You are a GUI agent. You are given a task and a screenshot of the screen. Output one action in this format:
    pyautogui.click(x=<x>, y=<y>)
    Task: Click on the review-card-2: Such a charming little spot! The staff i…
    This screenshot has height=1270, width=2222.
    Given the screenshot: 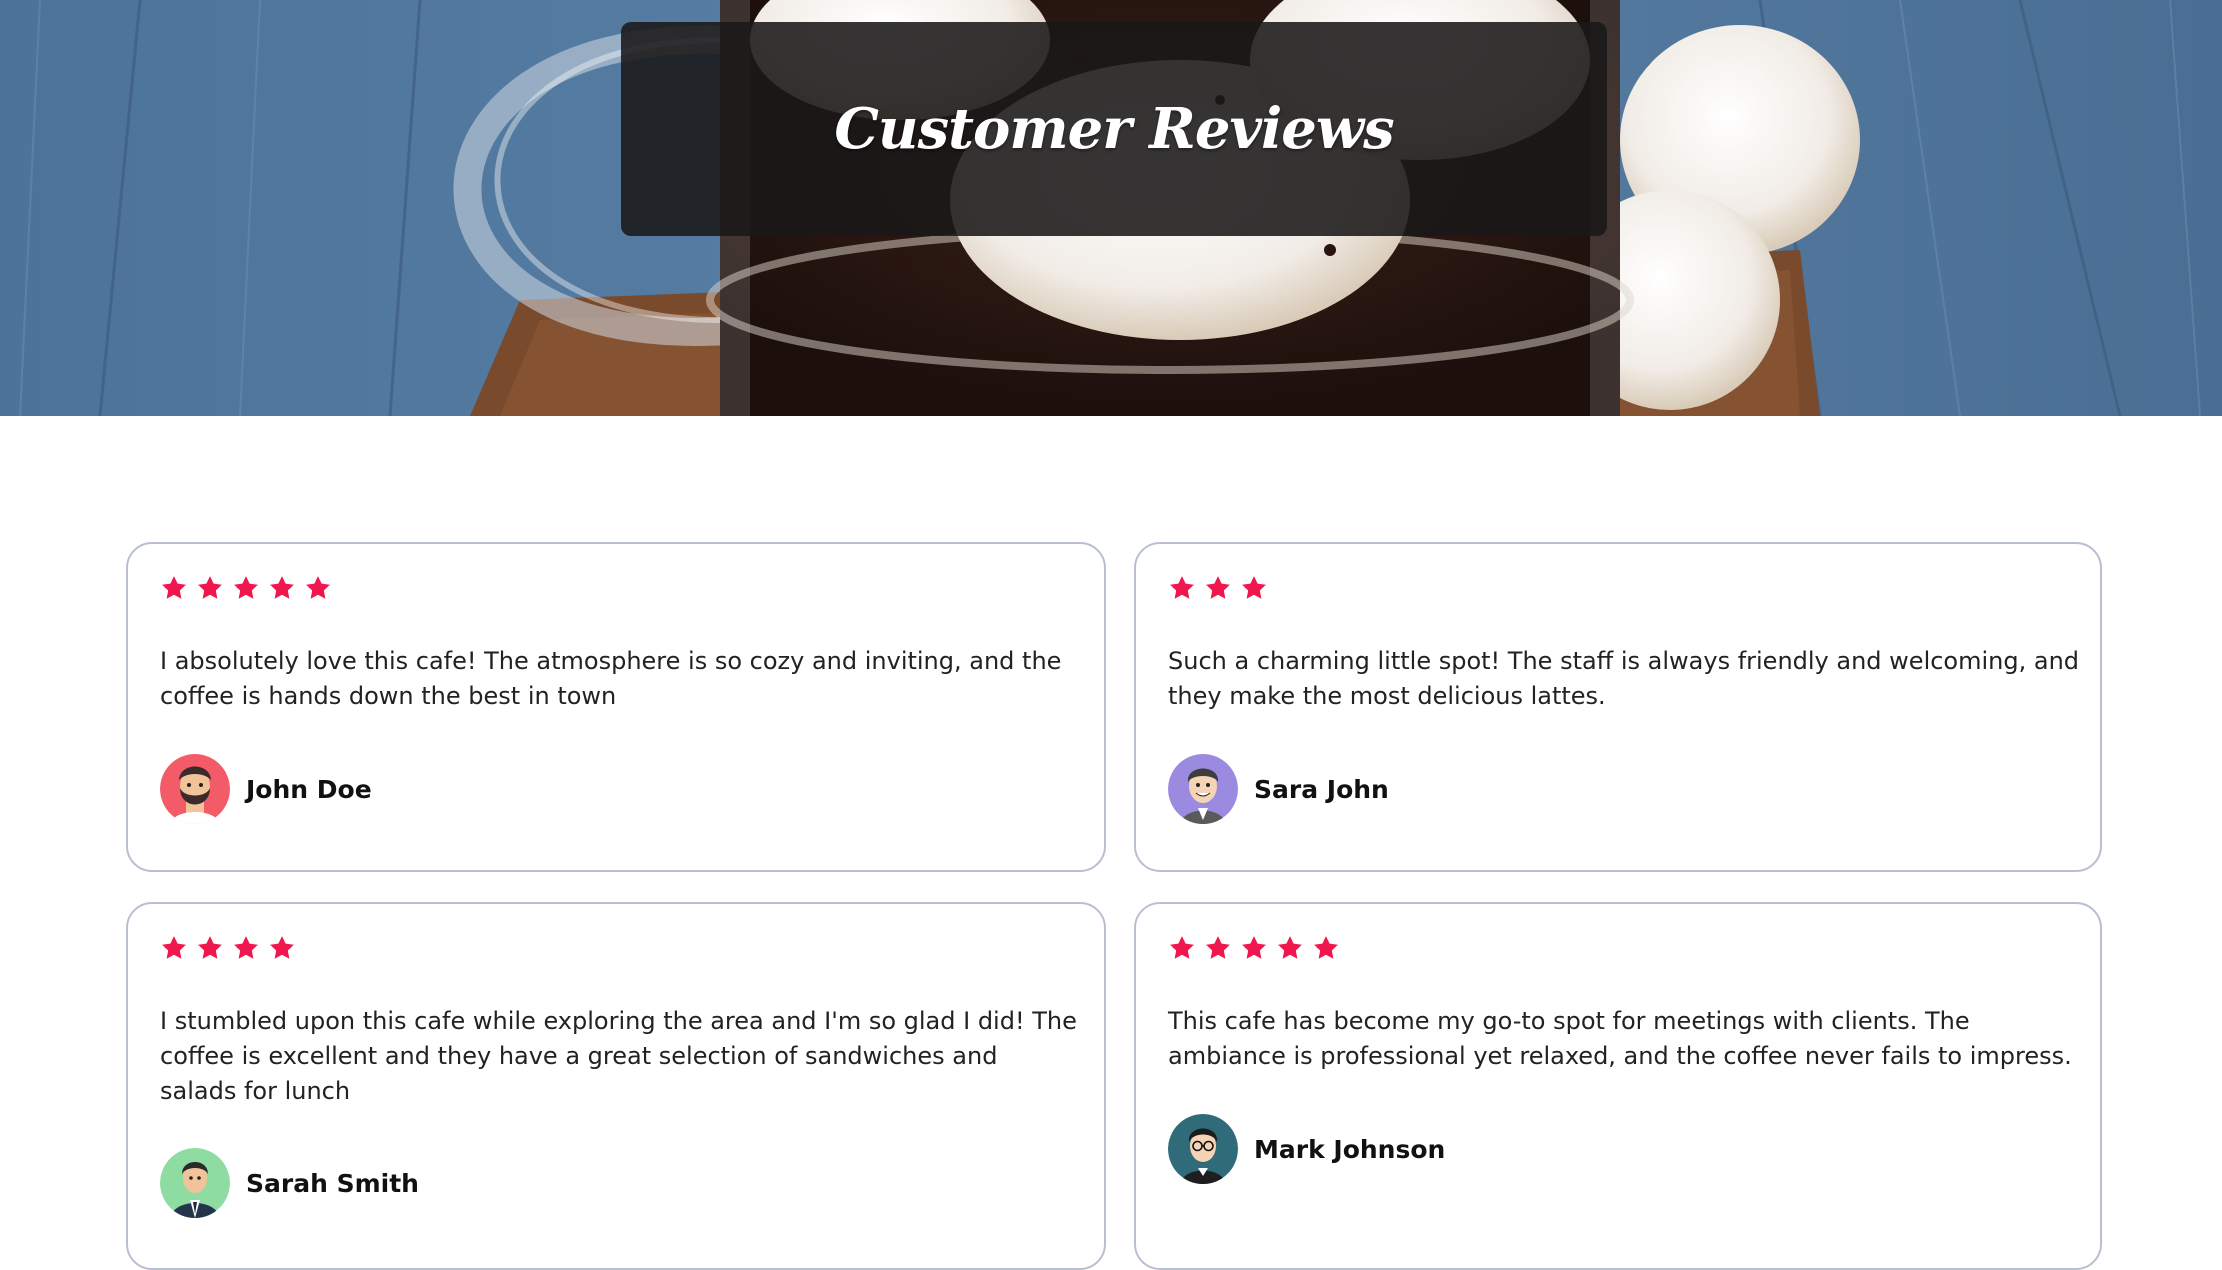 What is the action you would take?
    pyautogui.click(x=1618, y=707)
    